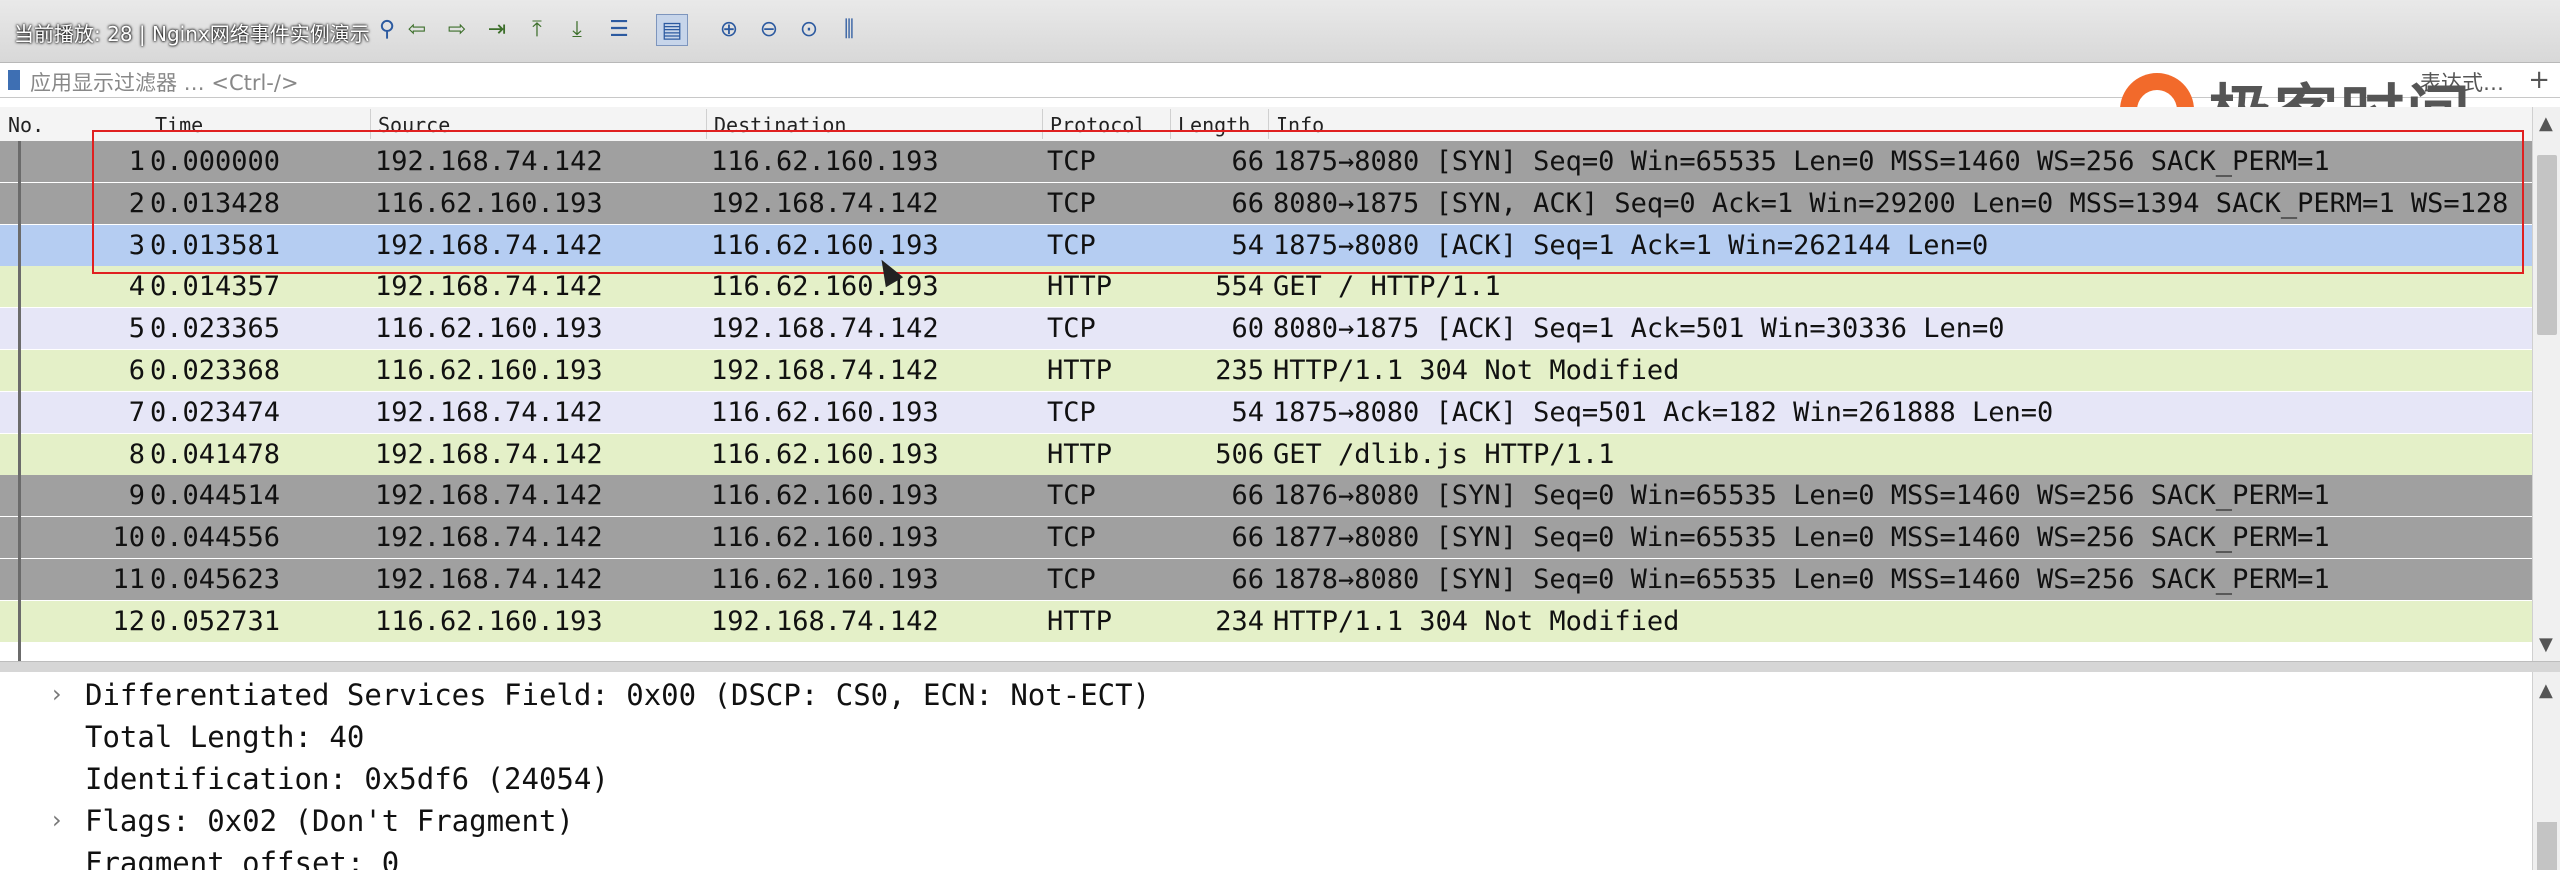 This screenshot has height=870, width=2560. Describe the element at coordinates (136, 203) in the screenshot. I see `packet-no: 2` at that location.